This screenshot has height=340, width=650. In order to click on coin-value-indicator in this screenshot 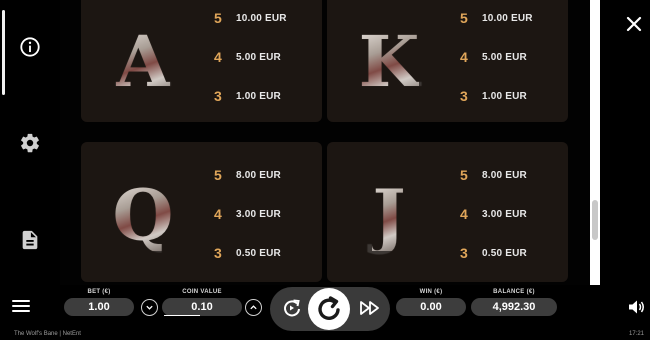, I will do `click(182, 315)`.